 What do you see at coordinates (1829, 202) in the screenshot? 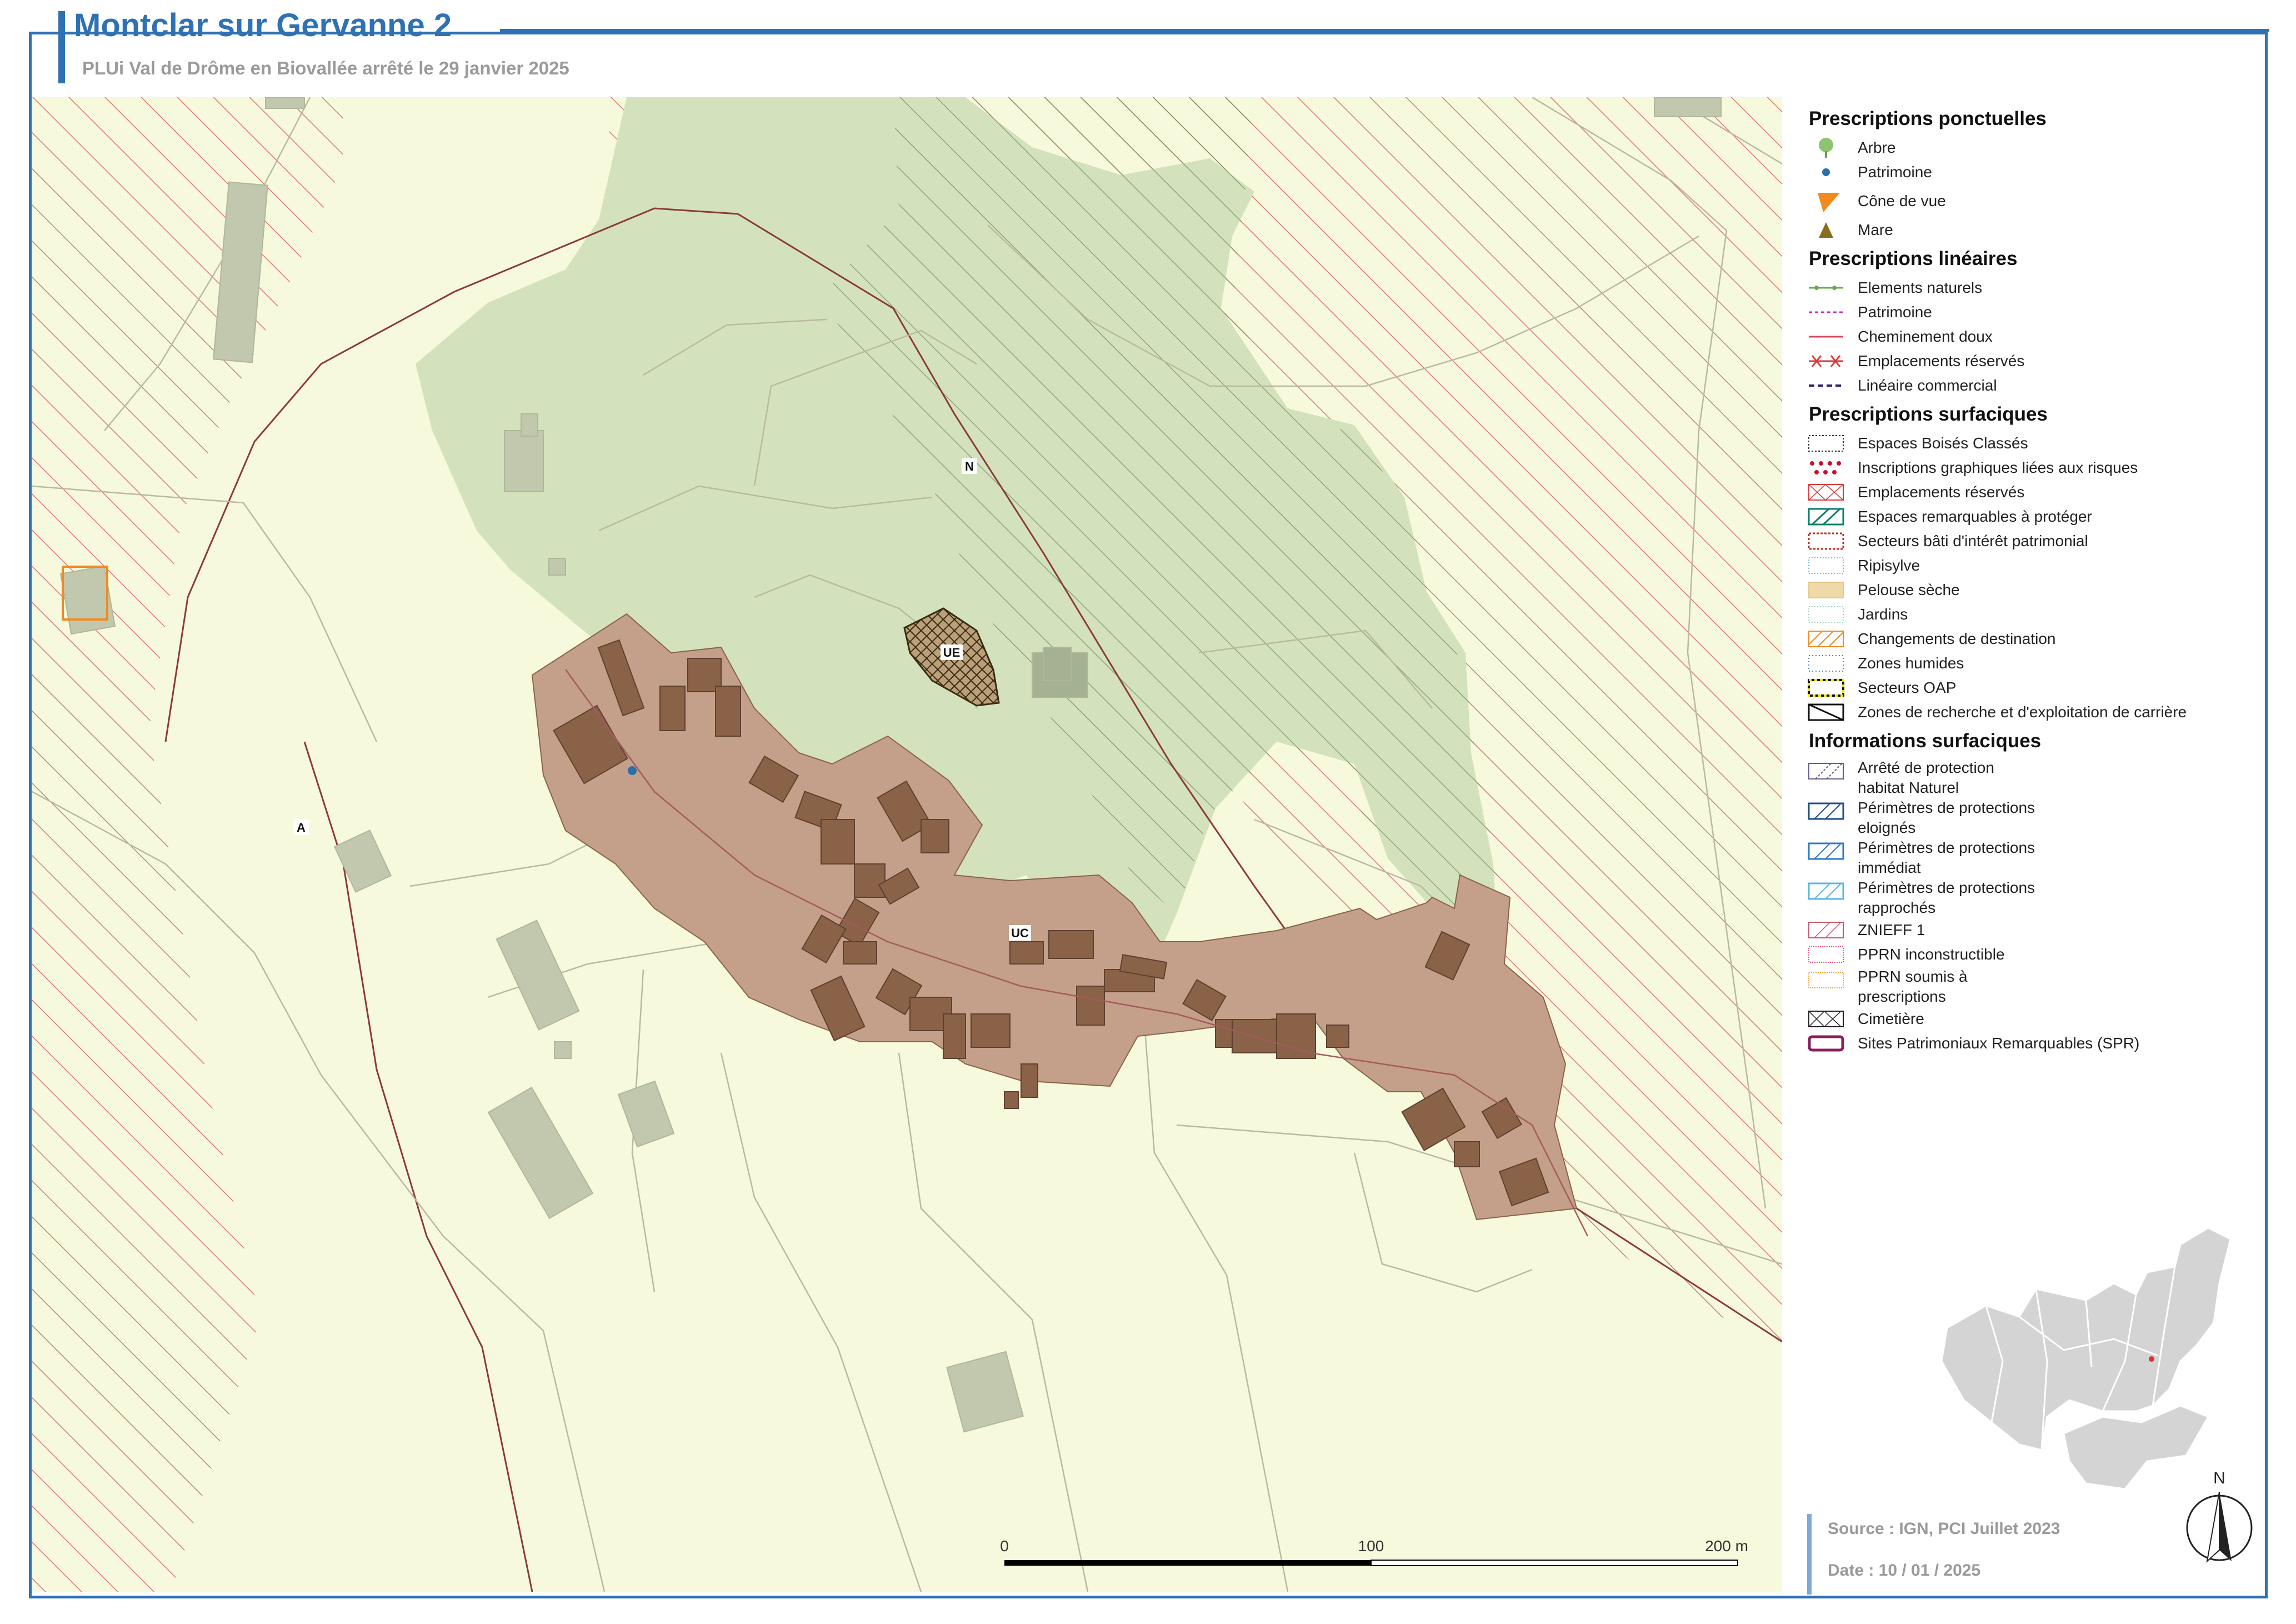
I see `view-cone-icon` at bounding box center [1829, 202].